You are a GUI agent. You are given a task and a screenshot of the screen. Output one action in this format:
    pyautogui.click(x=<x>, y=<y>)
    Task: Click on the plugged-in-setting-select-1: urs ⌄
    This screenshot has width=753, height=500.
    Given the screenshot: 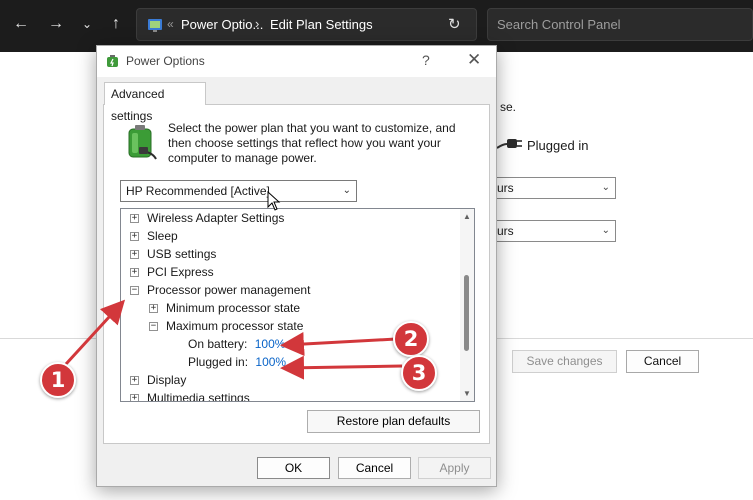 What is the action you would take?
    pyautogui.click(x=553, y=188)
    